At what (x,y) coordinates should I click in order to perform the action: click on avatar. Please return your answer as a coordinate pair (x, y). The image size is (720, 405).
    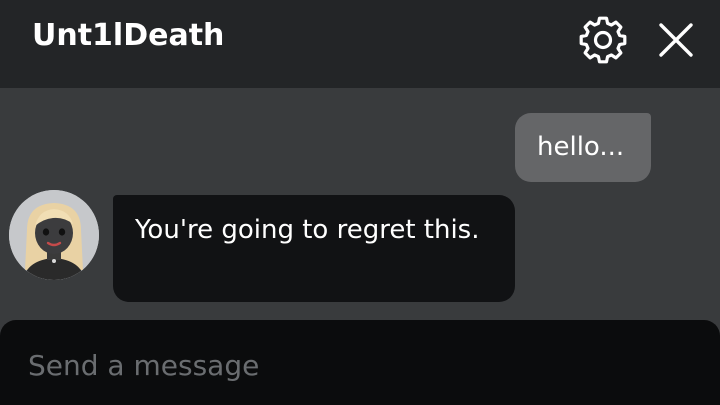
    Looking at the image, I should click on (54, 235).